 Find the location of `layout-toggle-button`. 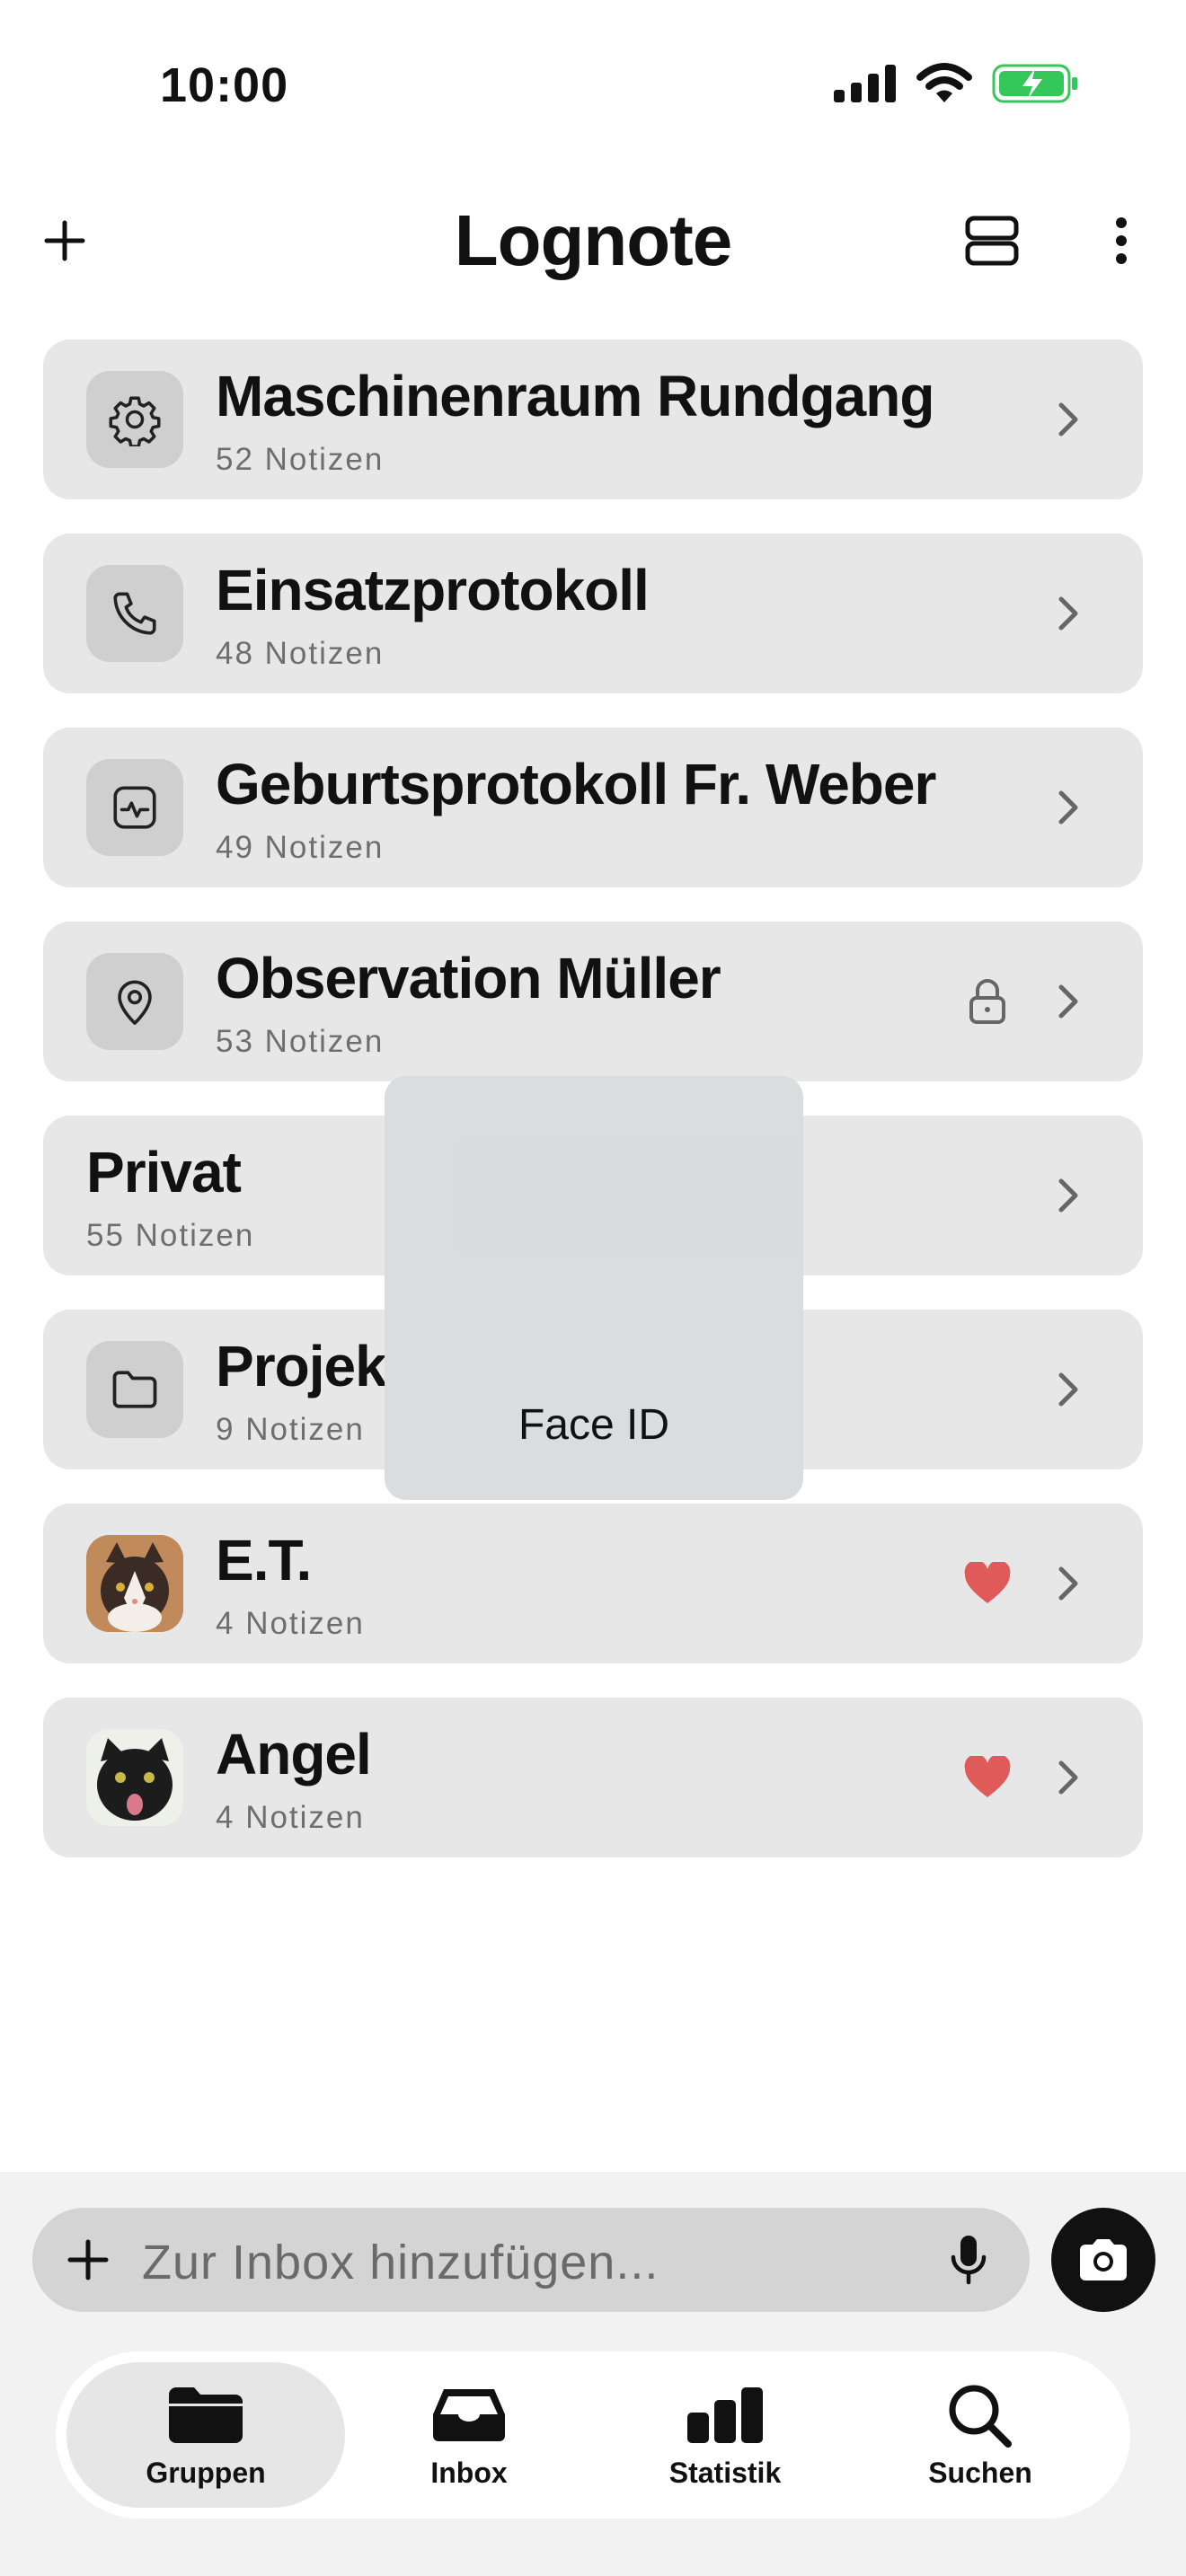

layout-toggle-button is located at coordinates (992, 241).